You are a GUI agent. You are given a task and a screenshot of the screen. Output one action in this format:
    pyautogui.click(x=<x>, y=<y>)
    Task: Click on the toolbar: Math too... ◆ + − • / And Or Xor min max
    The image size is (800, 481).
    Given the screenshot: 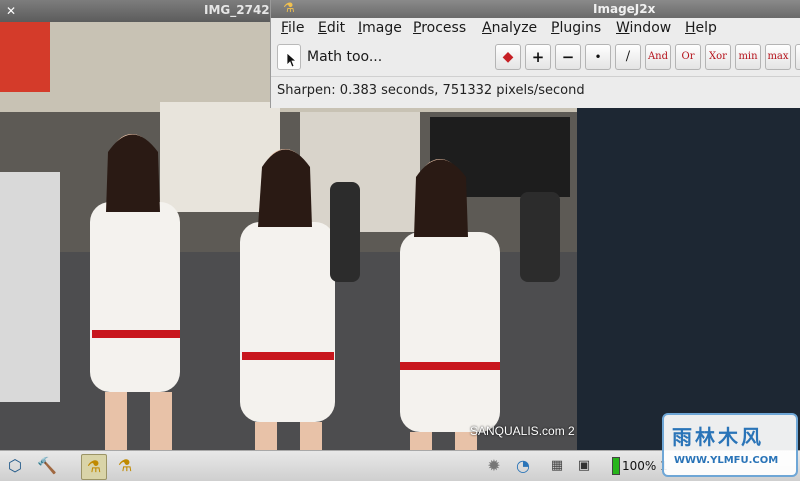 What is the action you would take?
    pyautogui.click(x=535, y=58)
    